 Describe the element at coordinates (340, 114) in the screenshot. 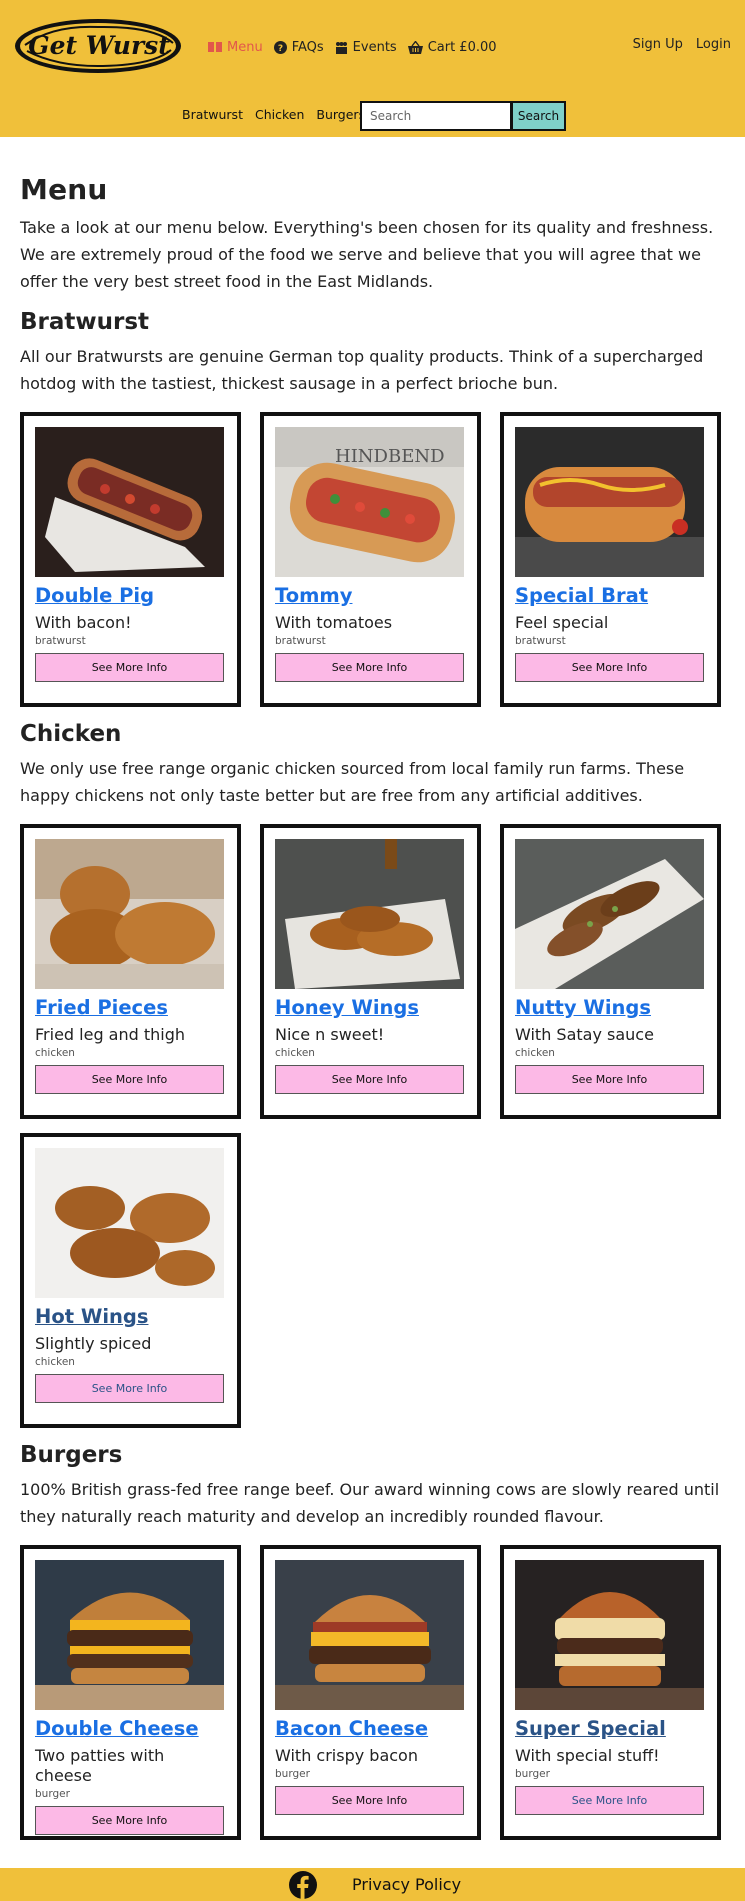

I see `category-link-burgers: Burgers` at that location.